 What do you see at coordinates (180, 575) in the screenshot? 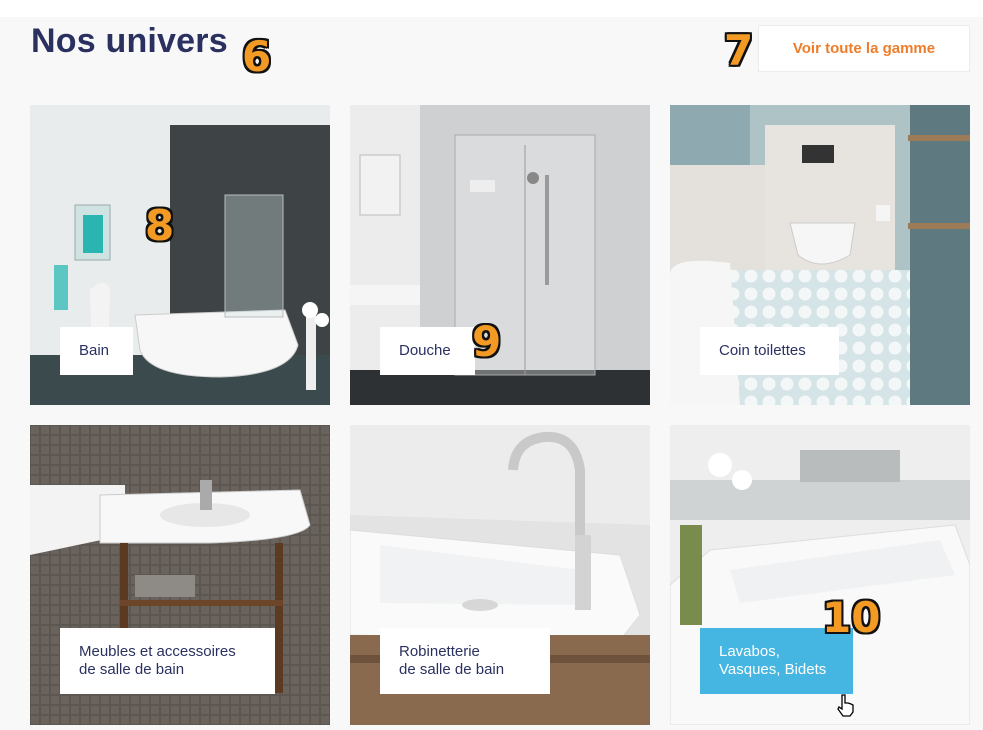
I see `tile-meubles: Meubles et accessoires de salle de bain` at bounding box center [180, 575].